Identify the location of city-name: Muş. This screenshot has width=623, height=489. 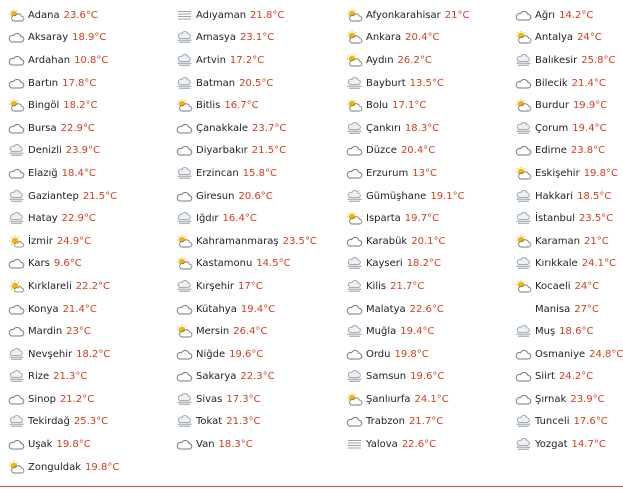
(545, 331).